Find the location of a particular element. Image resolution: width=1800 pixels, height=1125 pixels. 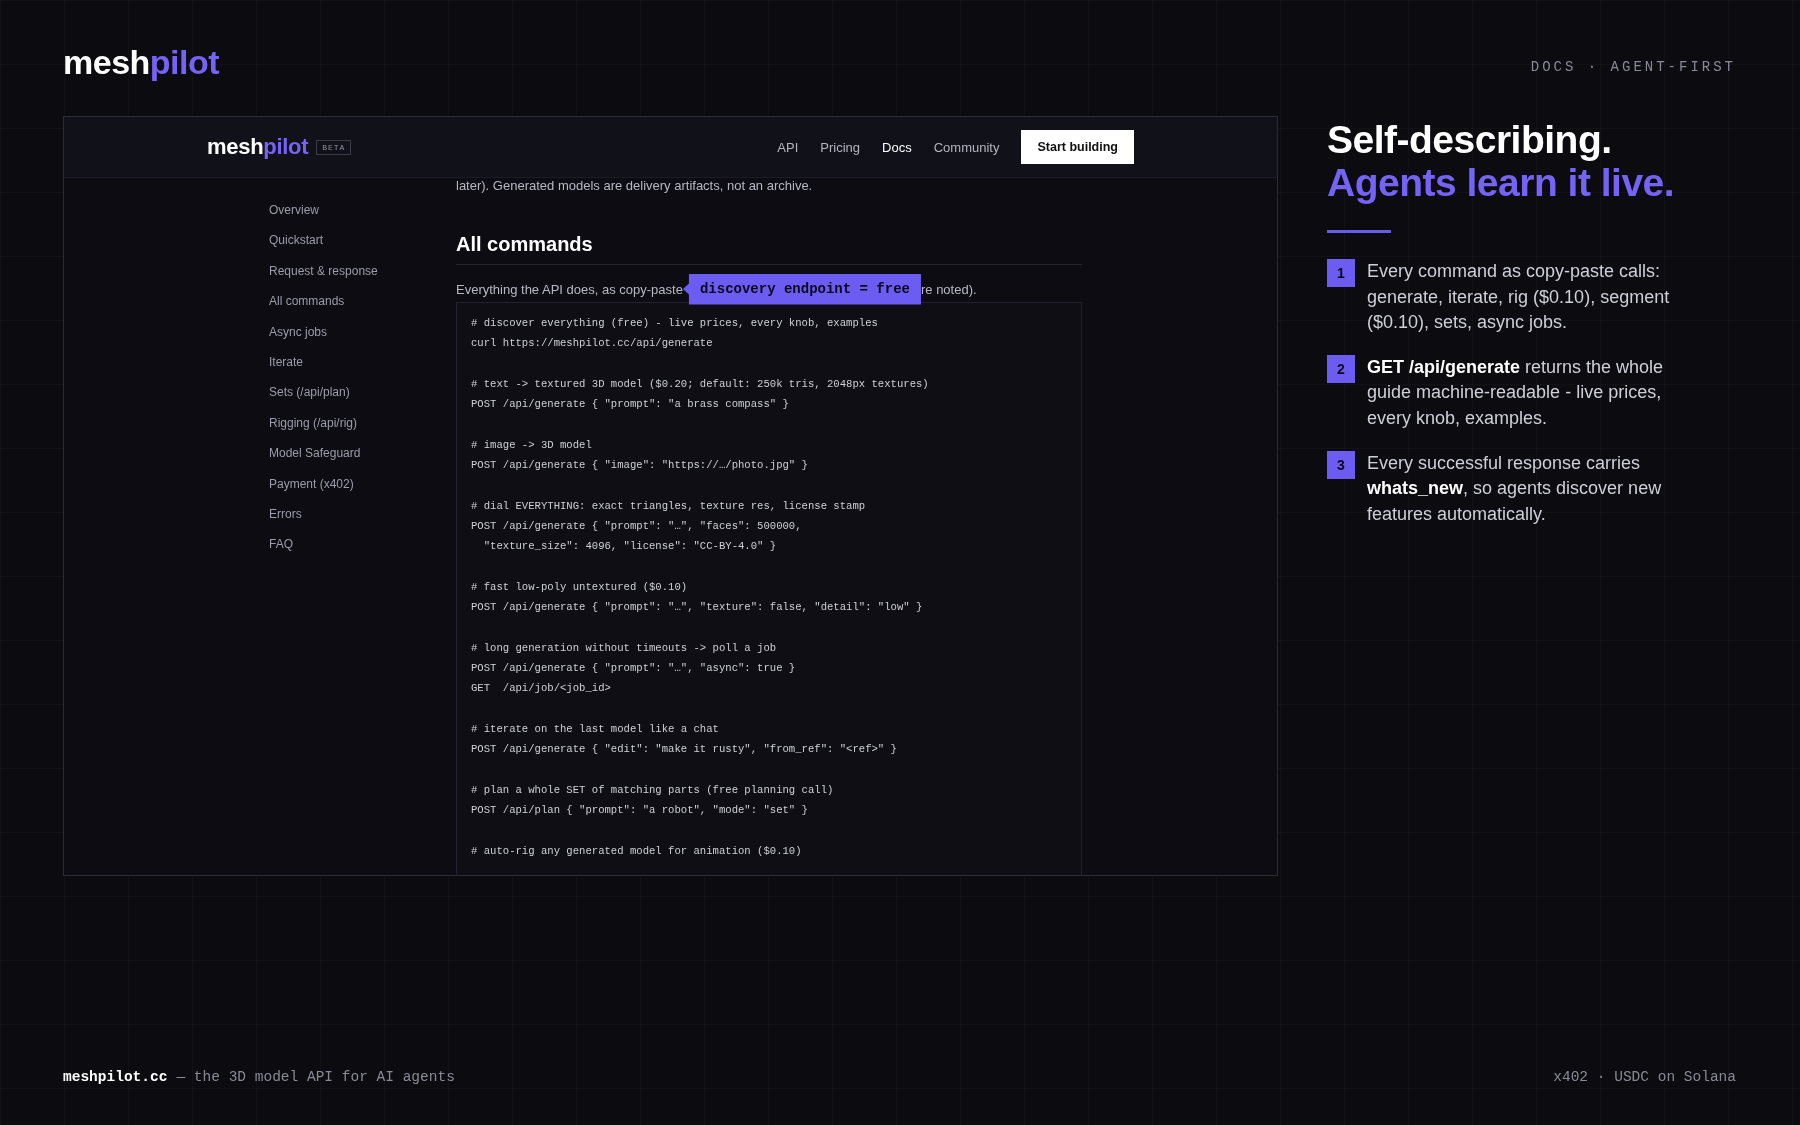

sidebar-link: Quickstart is located at coordinates (362, 247).